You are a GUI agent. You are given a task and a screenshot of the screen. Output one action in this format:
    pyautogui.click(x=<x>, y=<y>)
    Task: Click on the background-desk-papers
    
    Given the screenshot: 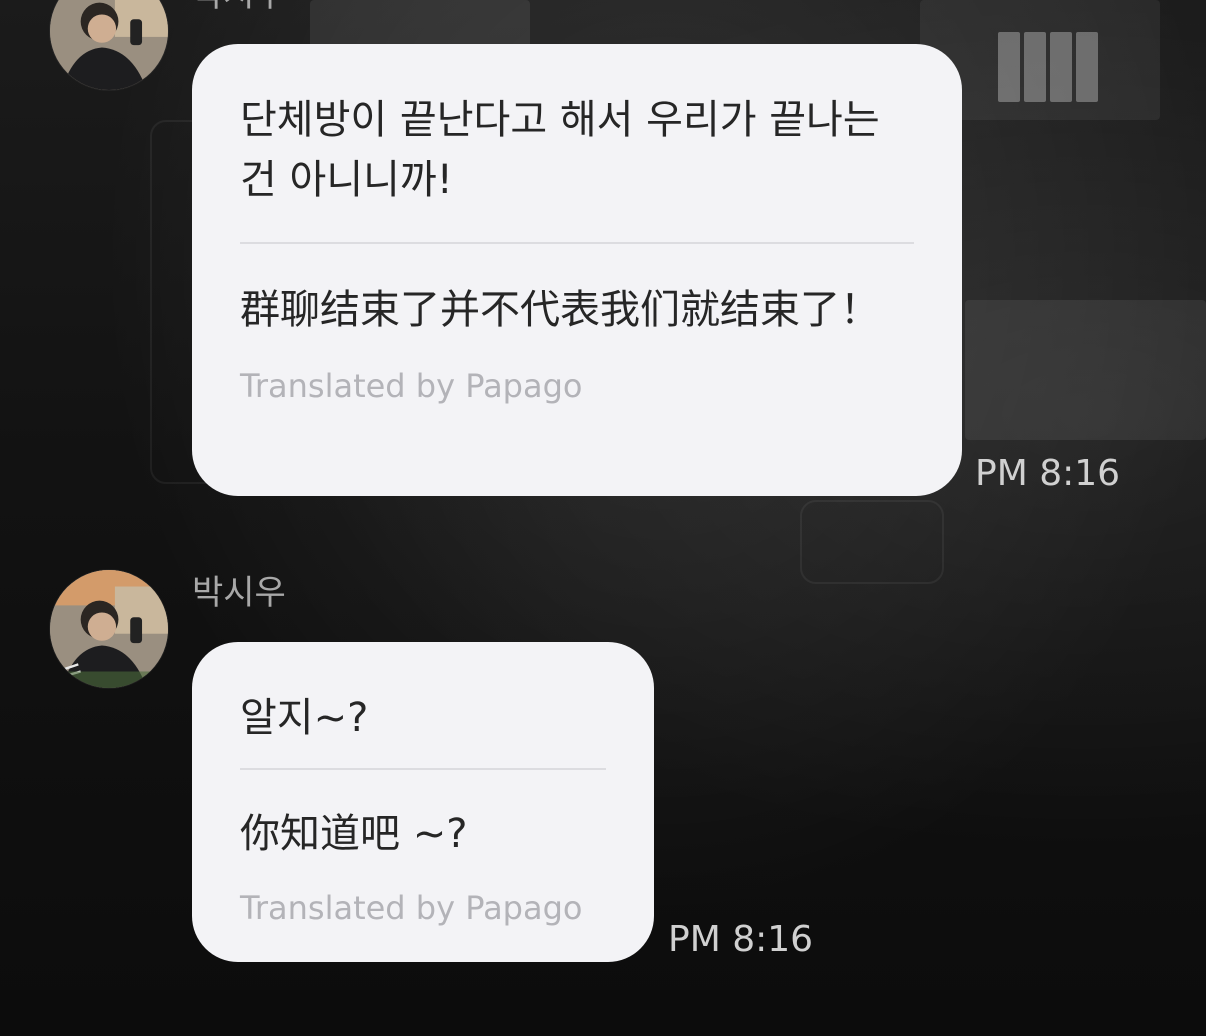 What is the action you would take?
    pyautogui.click(x=1085, y=370)
    